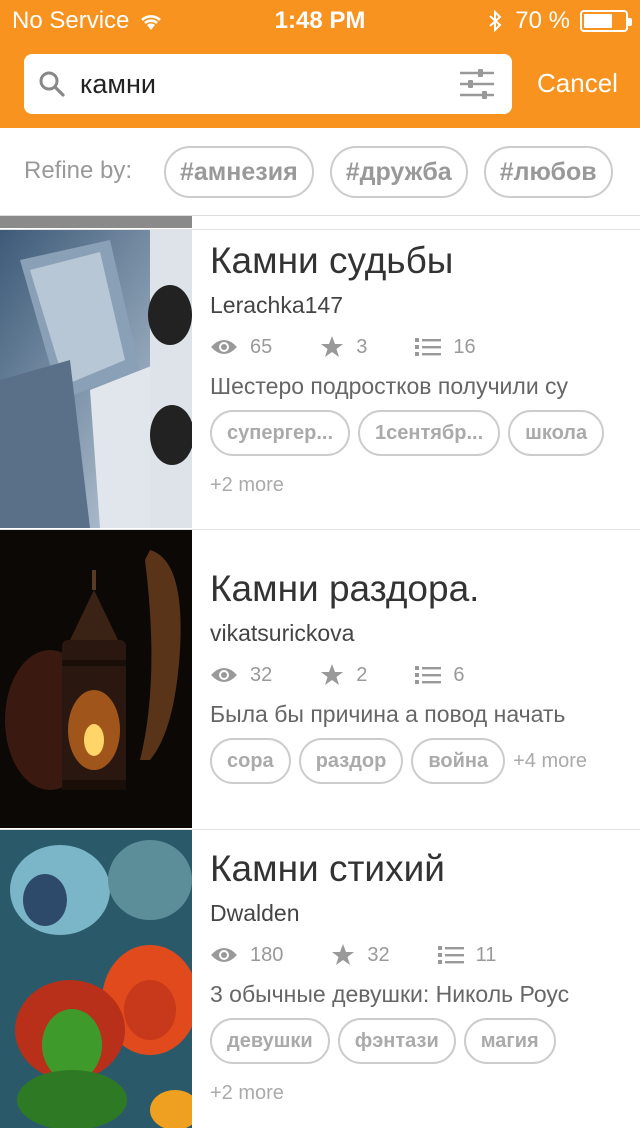 The width and height of the screenshot is (640, 1136). I want to click on story-author: Dwalden, so click(425, 913).